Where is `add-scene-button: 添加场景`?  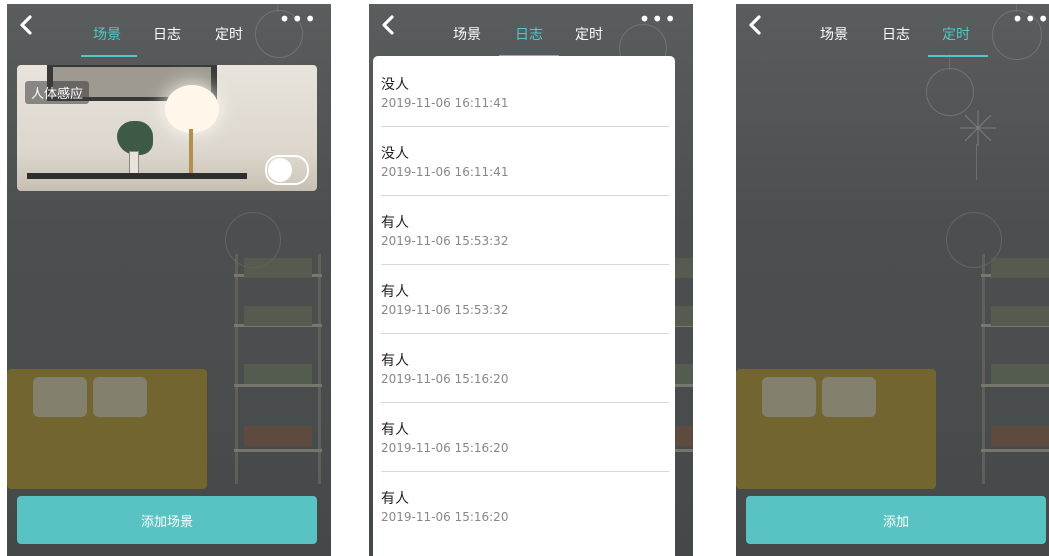
add-scene-button: 添加场景 is located at coordinates (167, 520).